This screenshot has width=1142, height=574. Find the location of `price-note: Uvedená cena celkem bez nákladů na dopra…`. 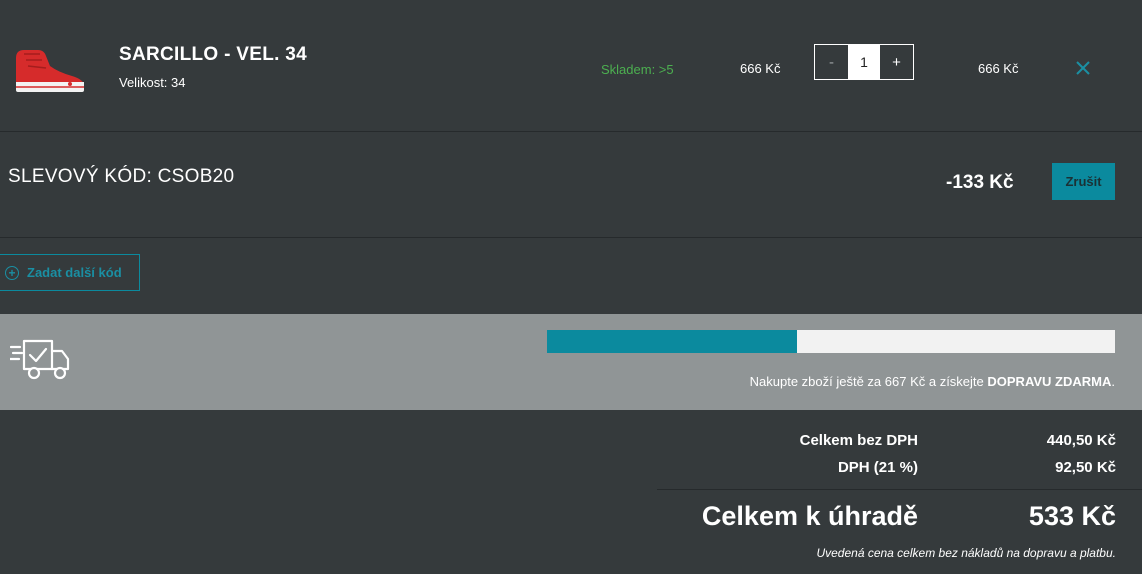

price-note: Uvedená cena celkem bez nákladů na dopra… is located at coordinates (966, 553).